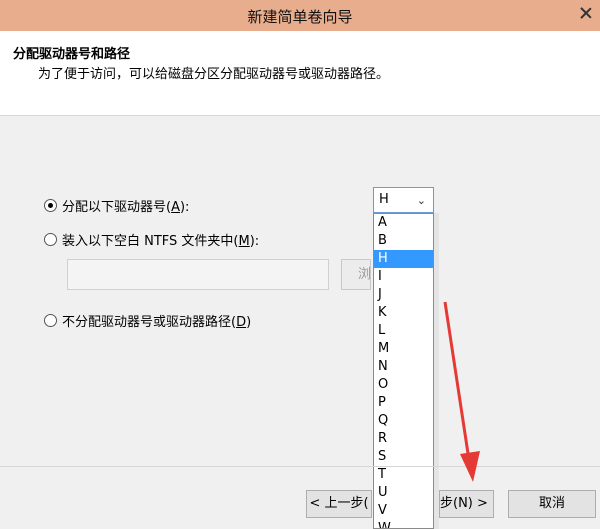 This screenshot has width=600, height=529. I want to click on drive-letter-option: L, so click(403, 331).